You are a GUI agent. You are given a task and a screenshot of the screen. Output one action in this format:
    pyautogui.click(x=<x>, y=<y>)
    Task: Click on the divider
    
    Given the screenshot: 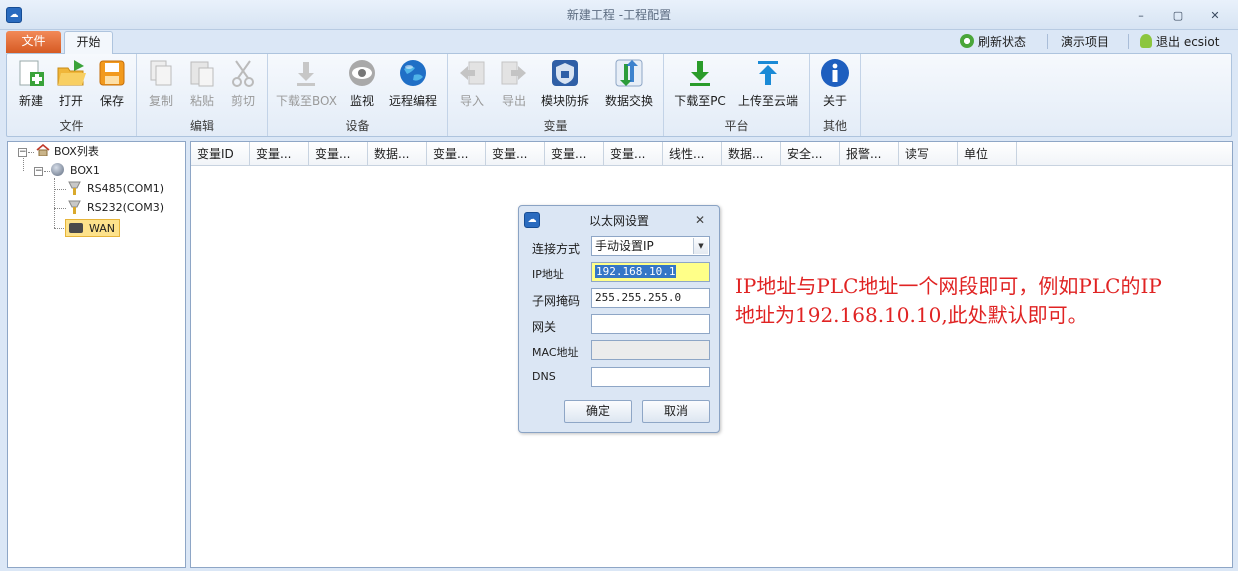 What is the action you would take?
    pyautogui.click(x=1128, y=41)
    